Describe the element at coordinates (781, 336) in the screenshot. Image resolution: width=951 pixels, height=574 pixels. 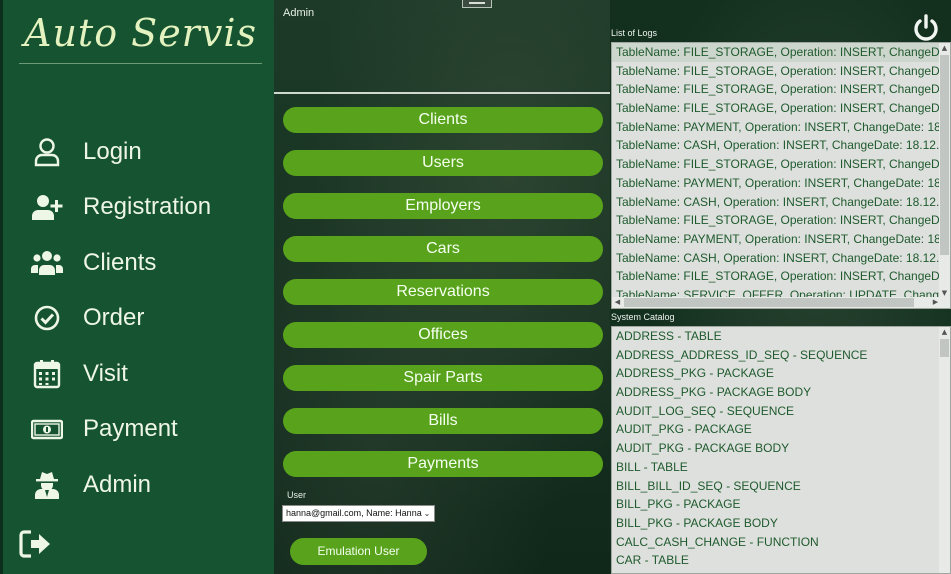
I see `list-item: ADDRESS - TABLE` at that location.